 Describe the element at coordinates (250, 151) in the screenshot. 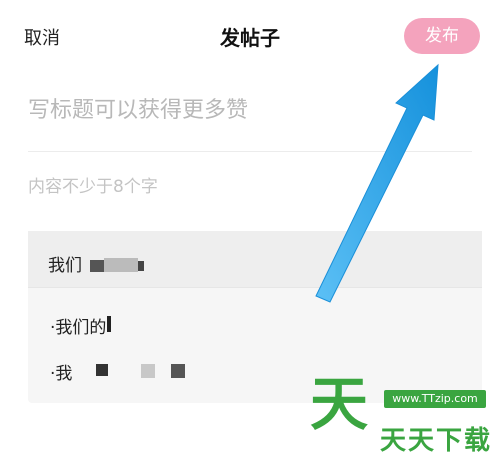

I see `title-divider` at that location.